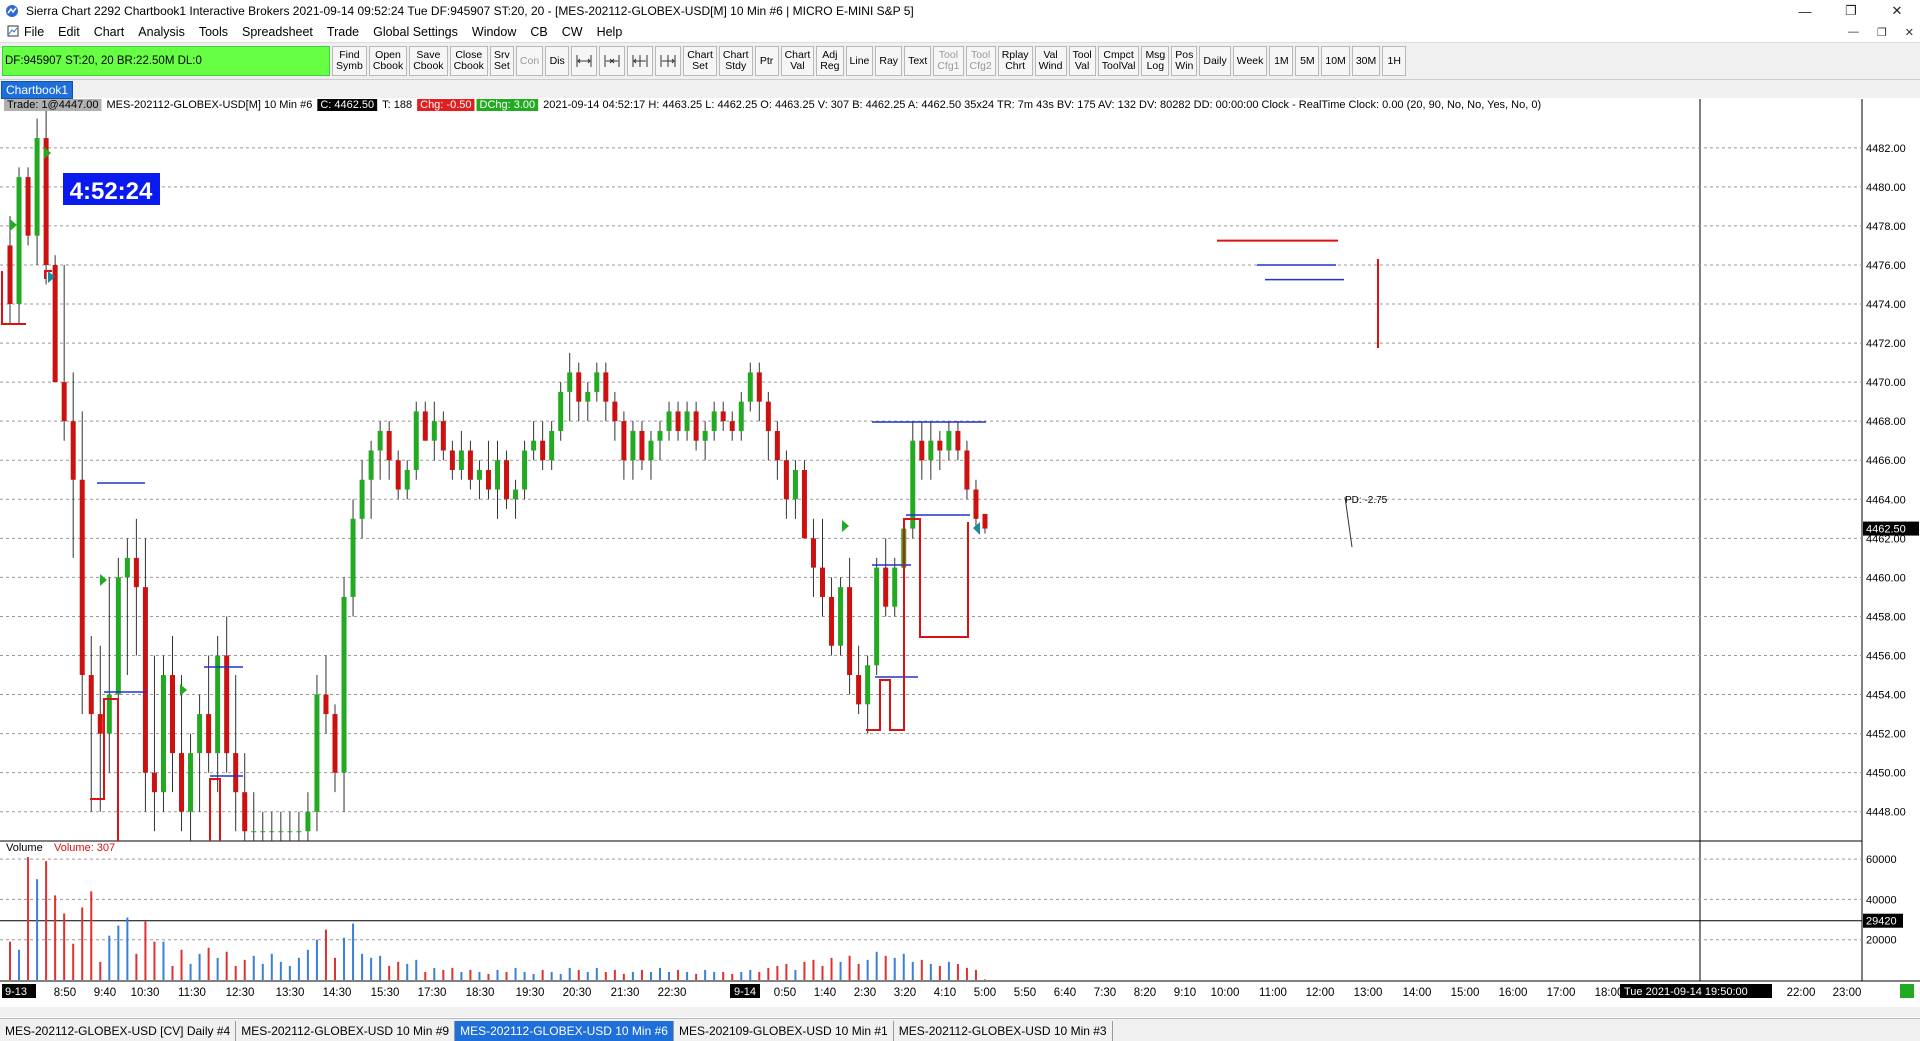 The height and width of the screenshot is (1041, 1920). I want to click on toolbar-button-toolcfg2: Tool Cfg2, so click(980, 61).